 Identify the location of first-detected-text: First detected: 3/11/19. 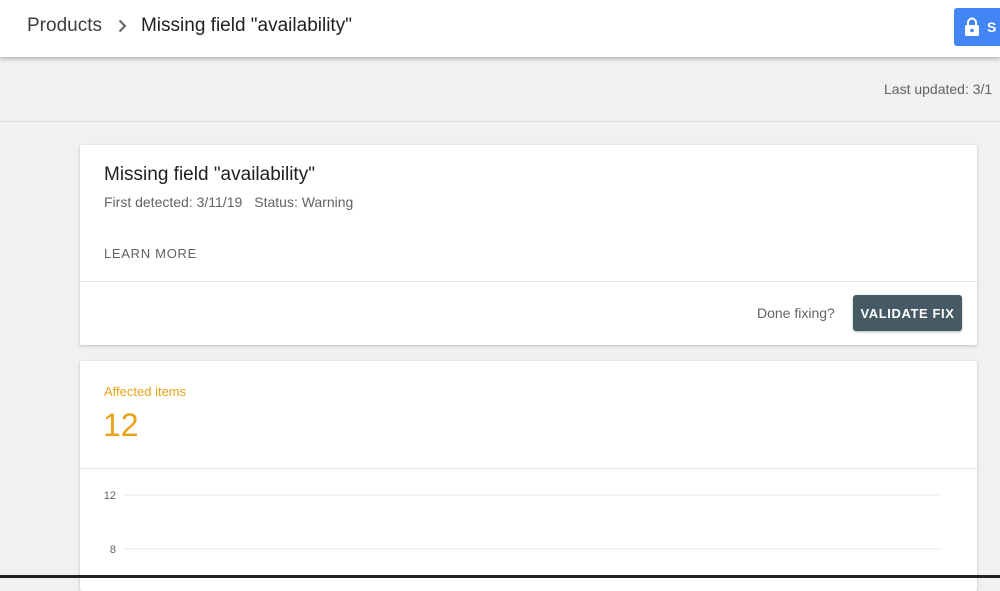
(173, 202).